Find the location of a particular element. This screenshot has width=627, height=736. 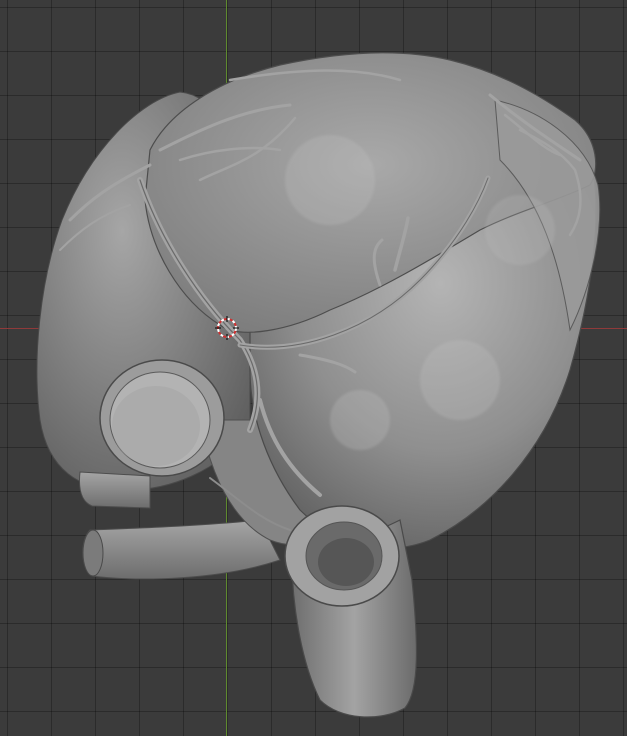

lower-vessel-stub is located at coordinates (115, 490).